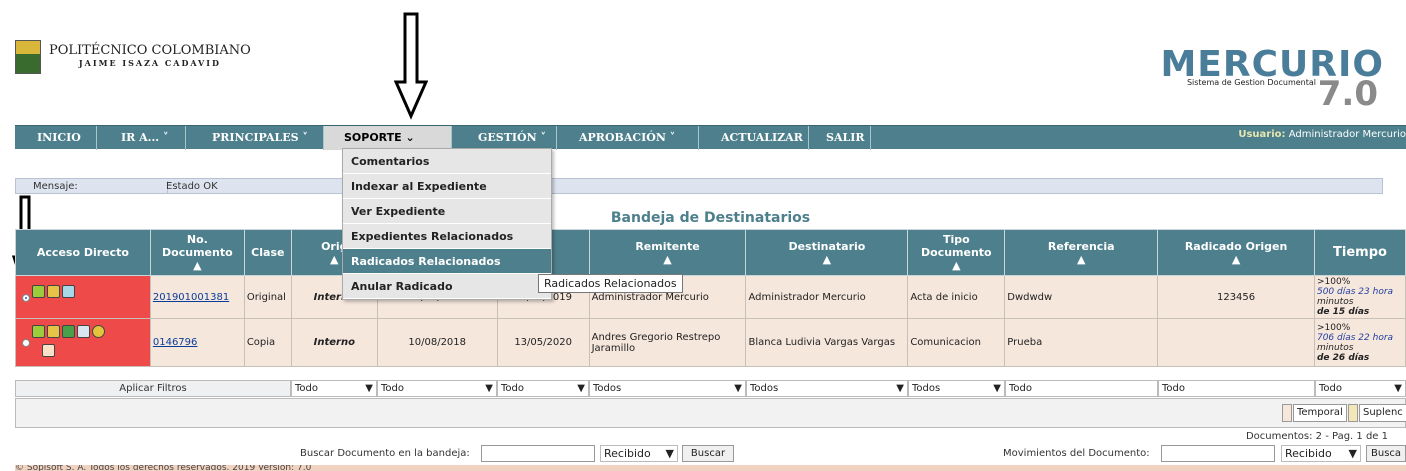 The image size is (1406, 471). I want to click on filter-origen: Todo ▼, so click(334, 388).